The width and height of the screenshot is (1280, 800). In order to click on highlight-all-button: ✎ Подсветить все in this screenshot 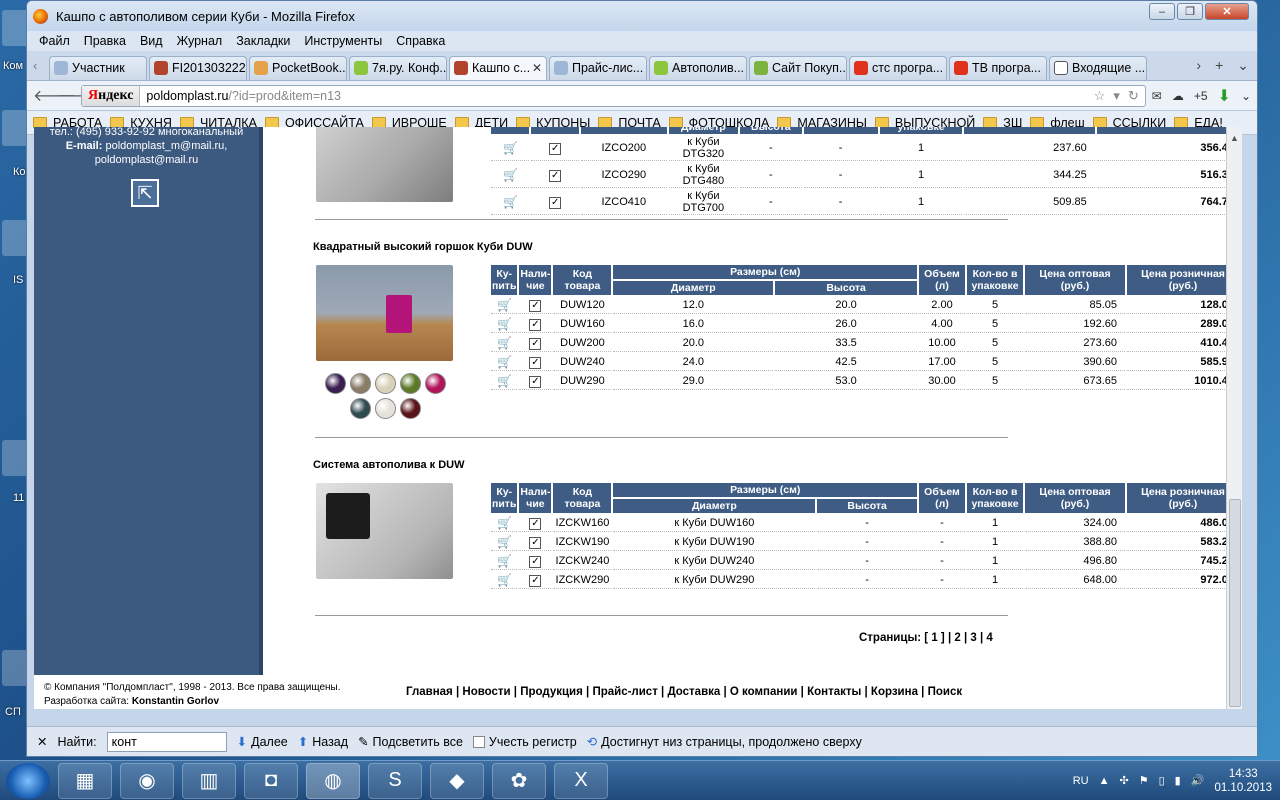, I will do `click(410, 742)`.